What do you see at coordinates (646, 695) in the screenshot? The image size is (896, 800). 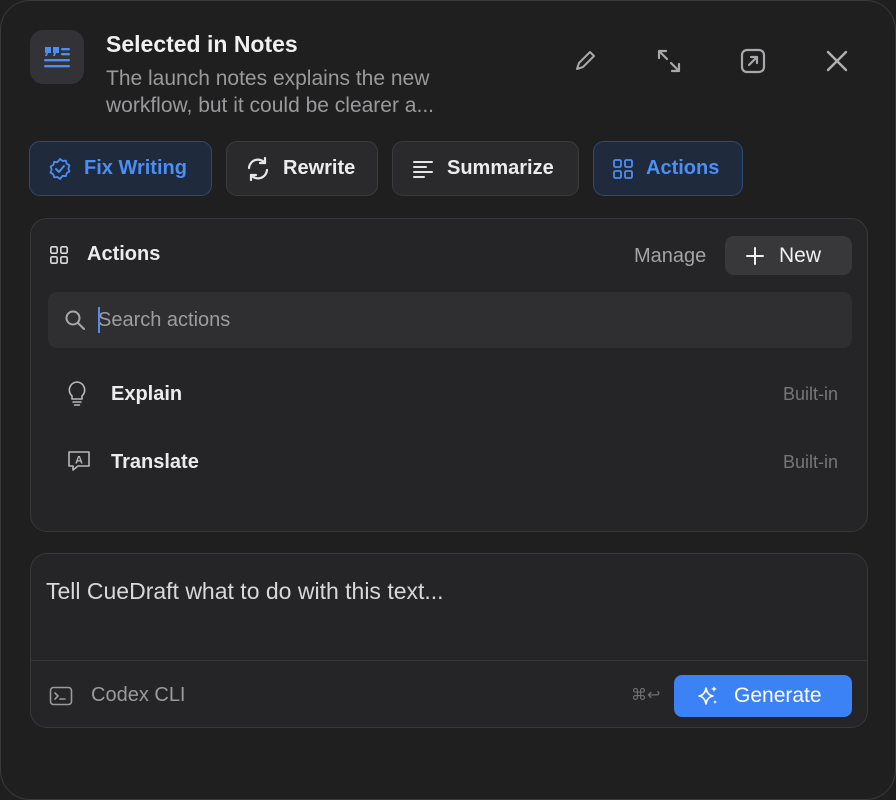 I see `keyboard-shortcut: ⌘↩` at bounding box center [646, 695].